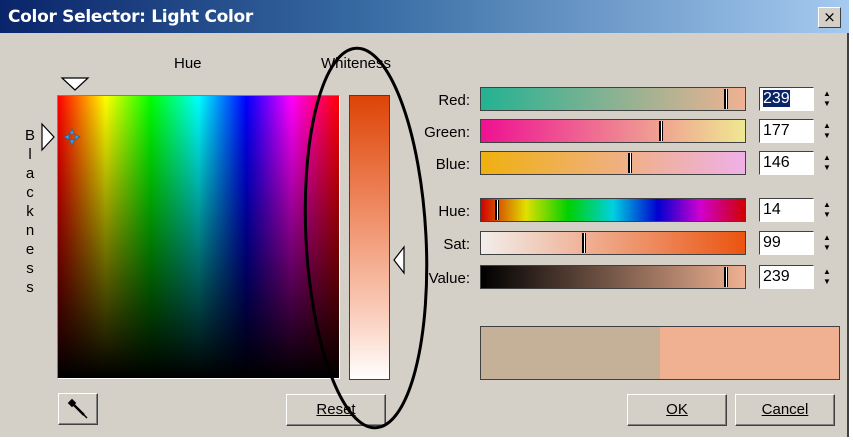 The image size is (853, 440). I want to click on hue-label: Hue:, so click(454, 211).